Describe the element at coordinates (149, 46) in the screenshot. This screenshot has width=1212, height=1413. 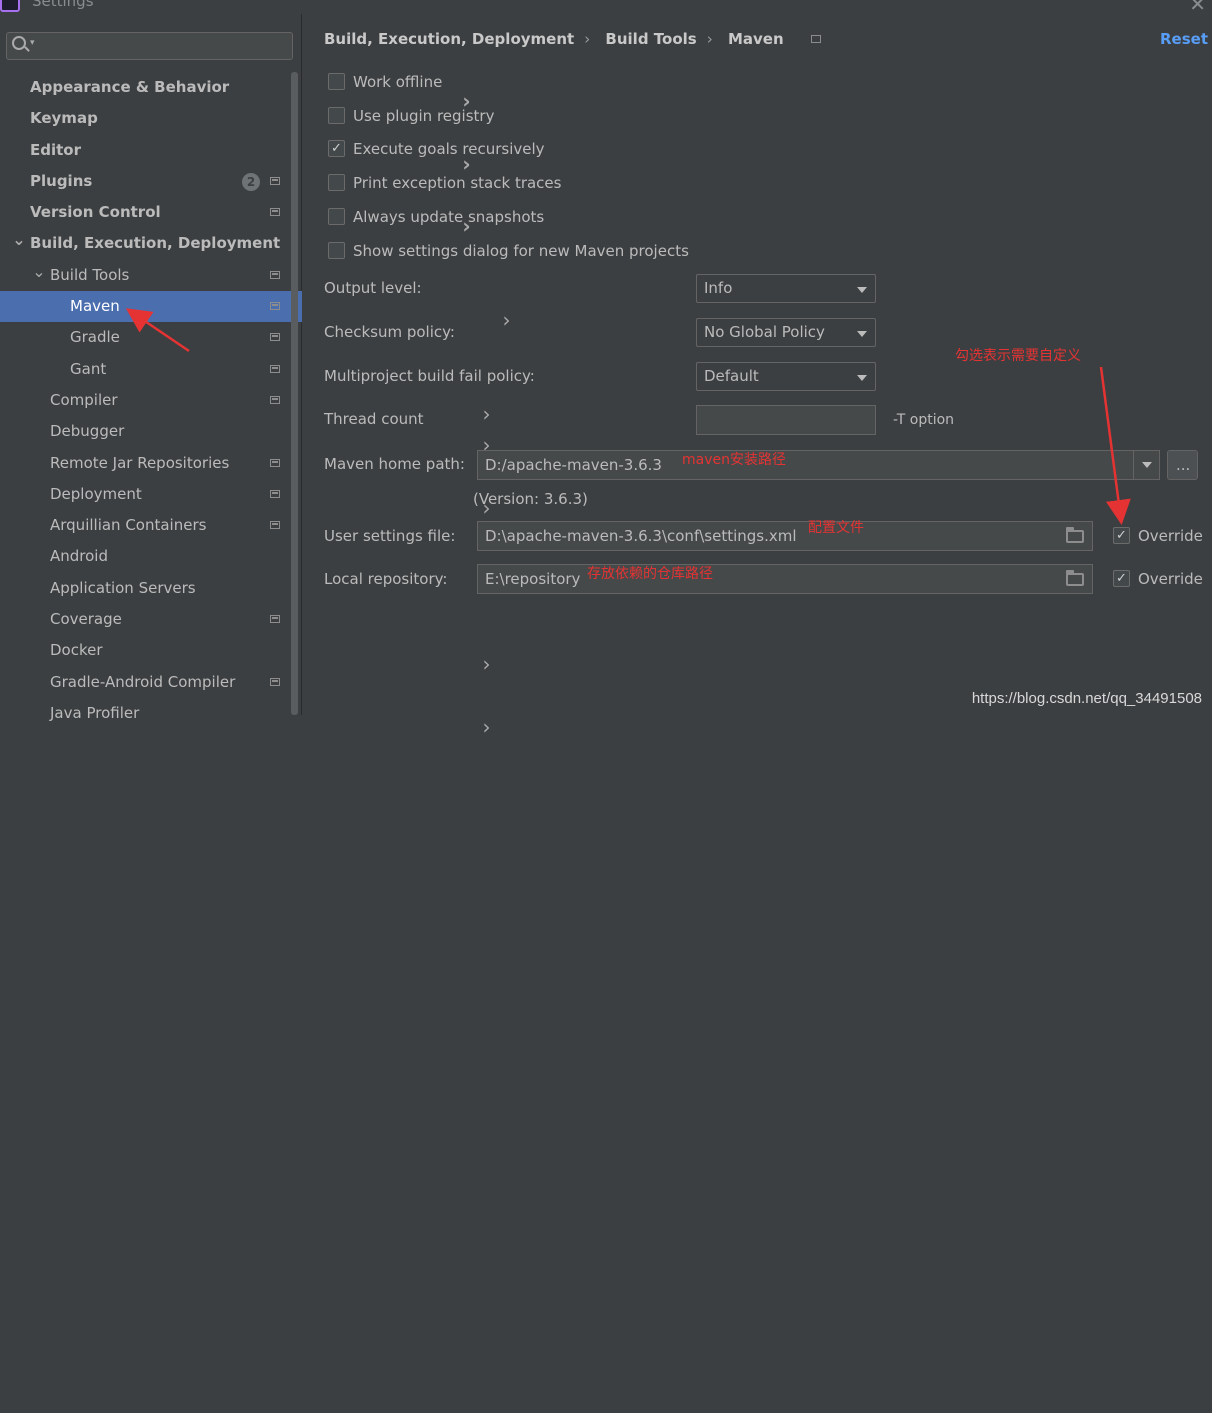
I see `search-input: ▾` at that location.